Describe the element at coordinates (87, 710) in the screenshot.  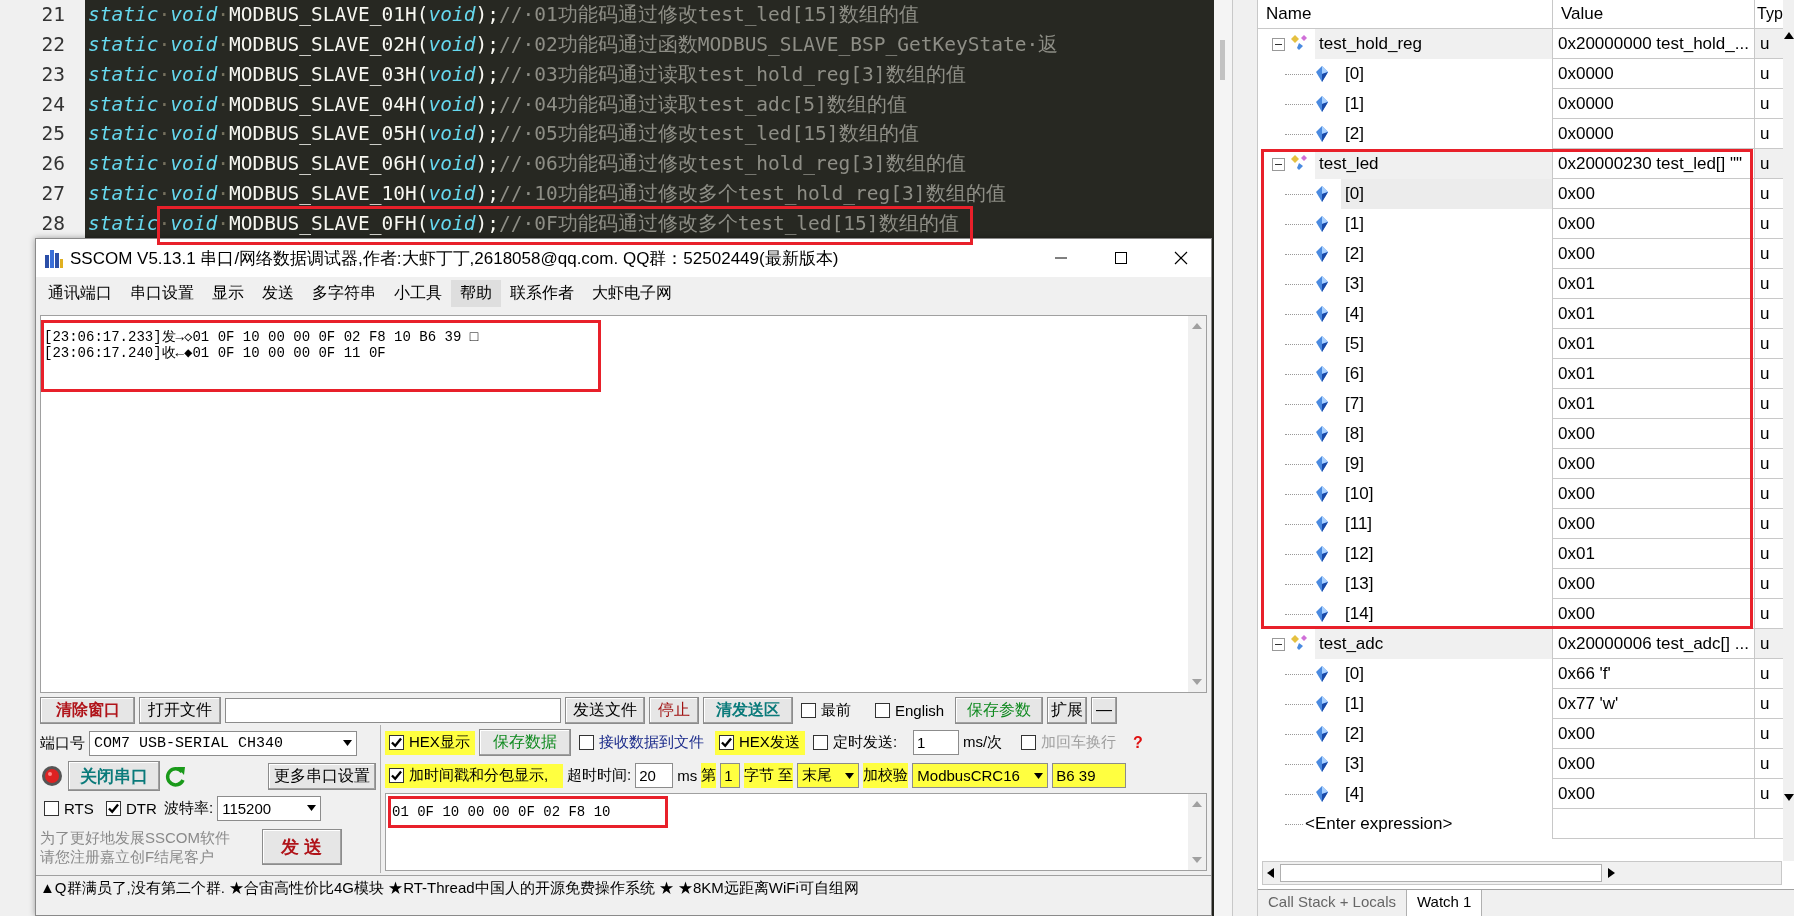
I see `clear-window-button: 清除窗口` at that location.